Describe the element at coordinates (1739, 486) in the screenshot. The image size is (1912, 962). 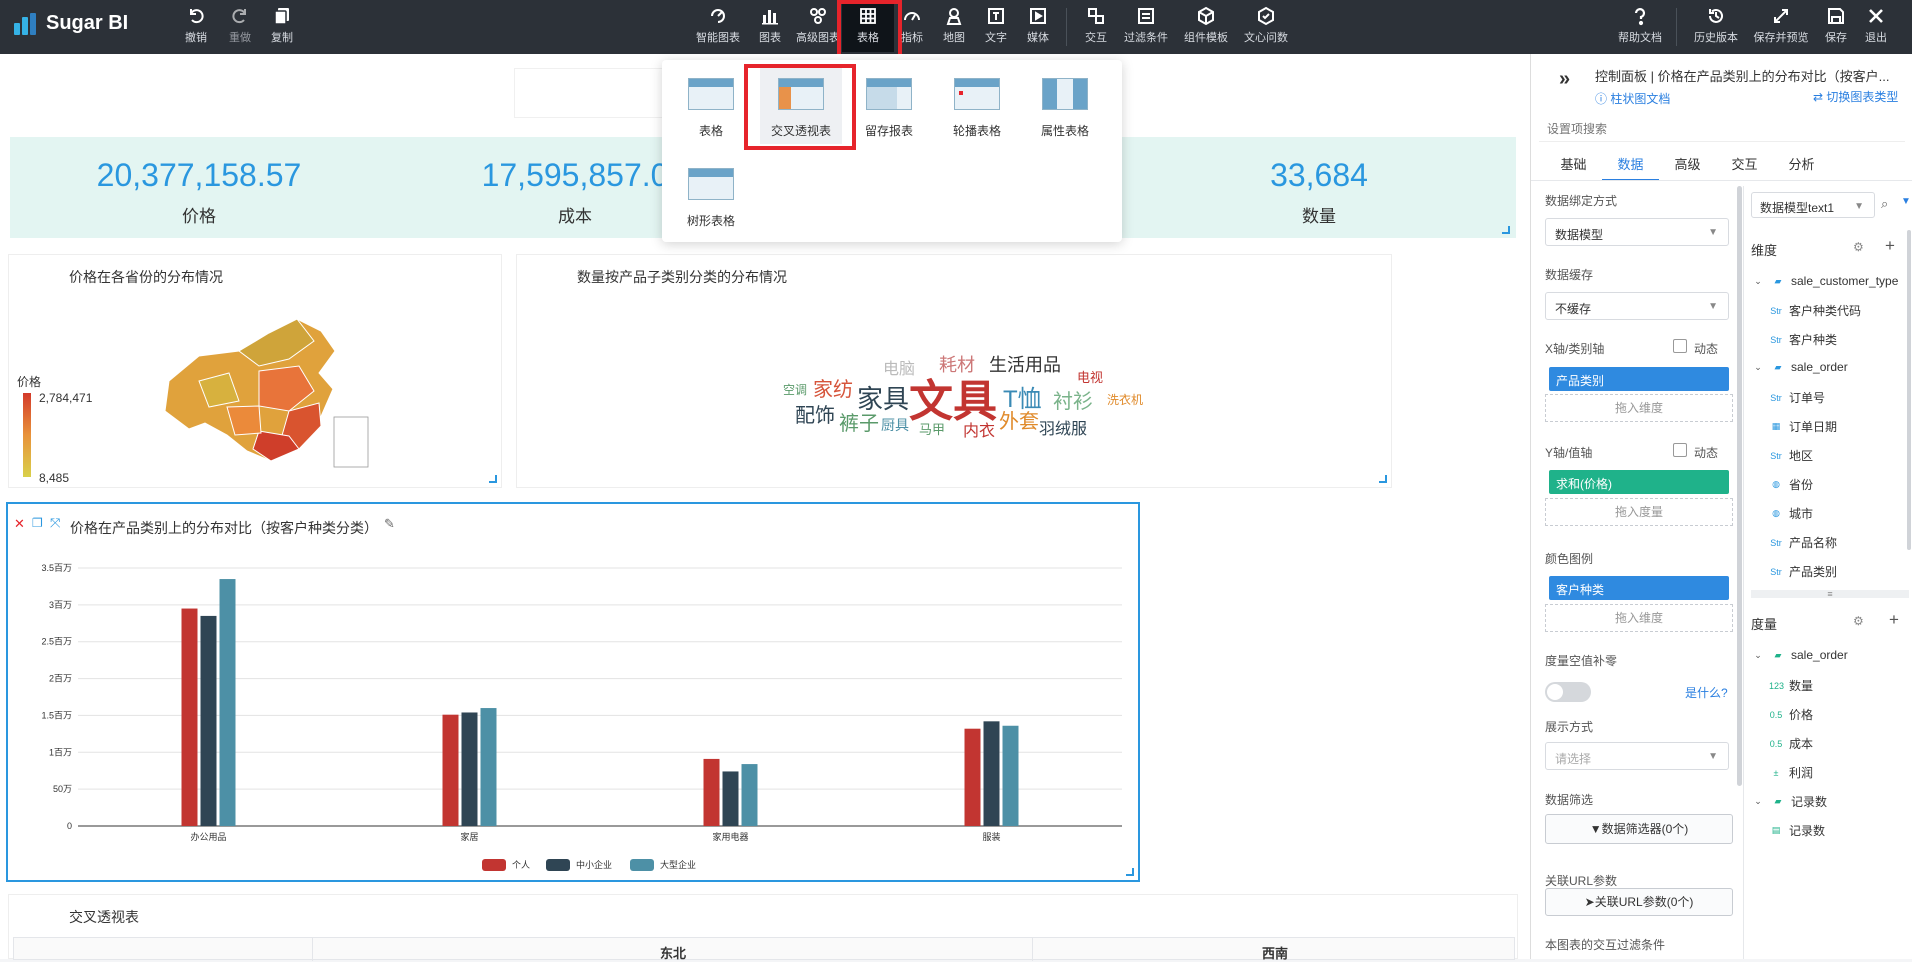
I see `settings-scrollbar` at that location.